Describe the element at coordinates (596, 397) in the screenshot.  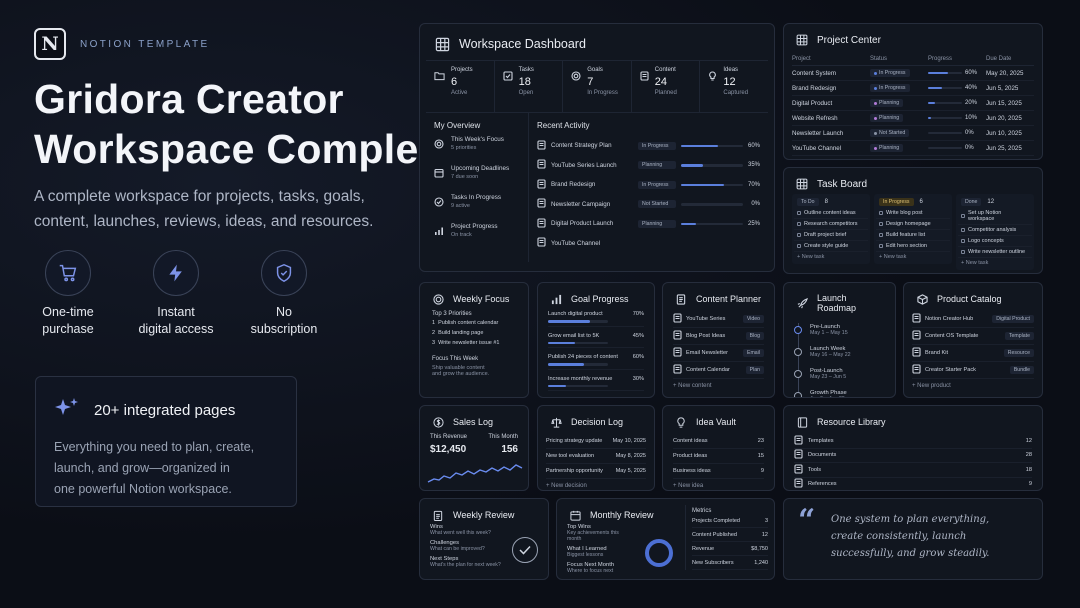
I see `new-goal-button: + New goal` at that location.